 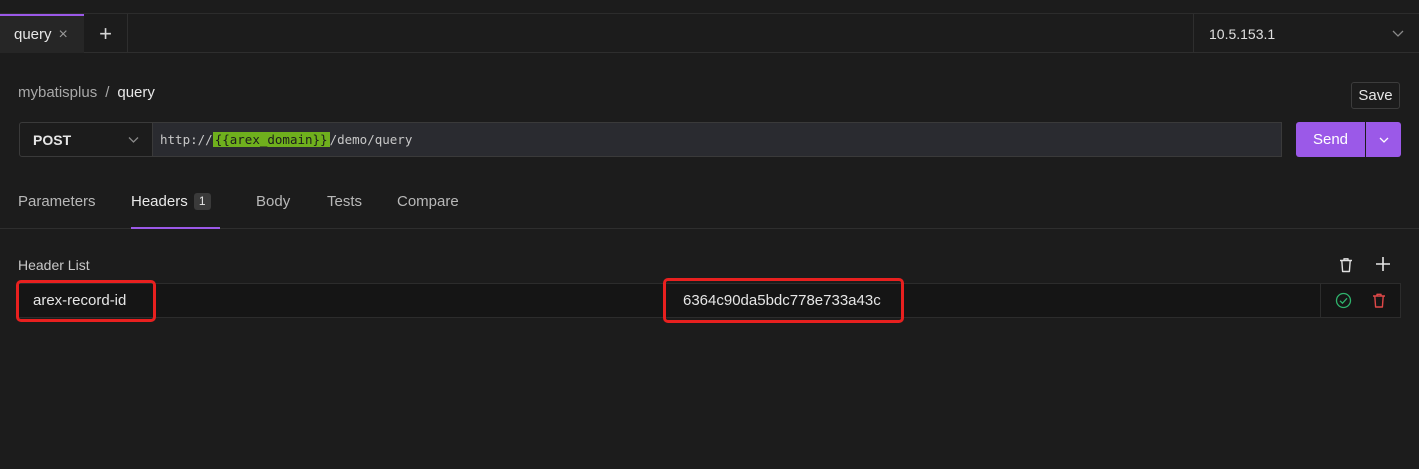 What do you see at coordinates (428, 201) in the screenshot?
I see `tab-compare: Compare` at bounding box center [428, 201].